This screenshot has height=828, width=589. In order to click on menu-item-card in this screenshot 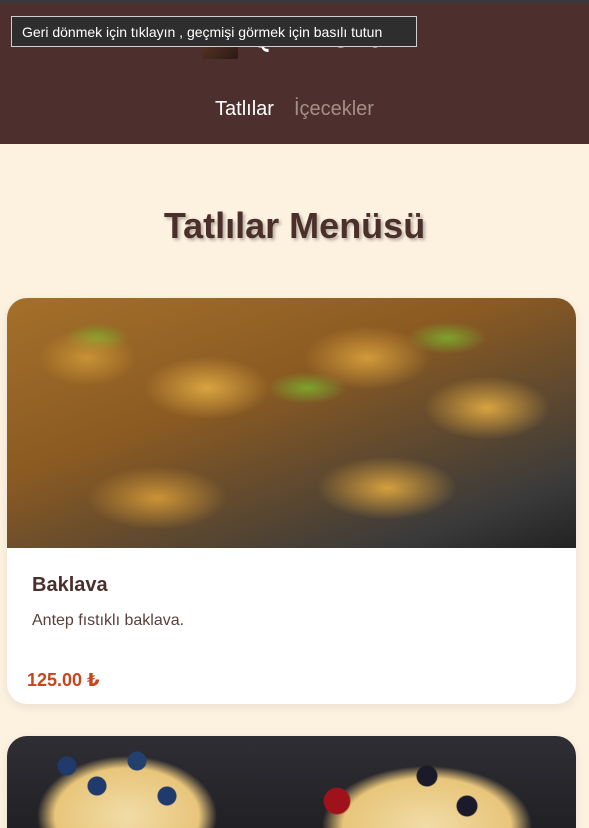, I will do `click(291, 782)`.